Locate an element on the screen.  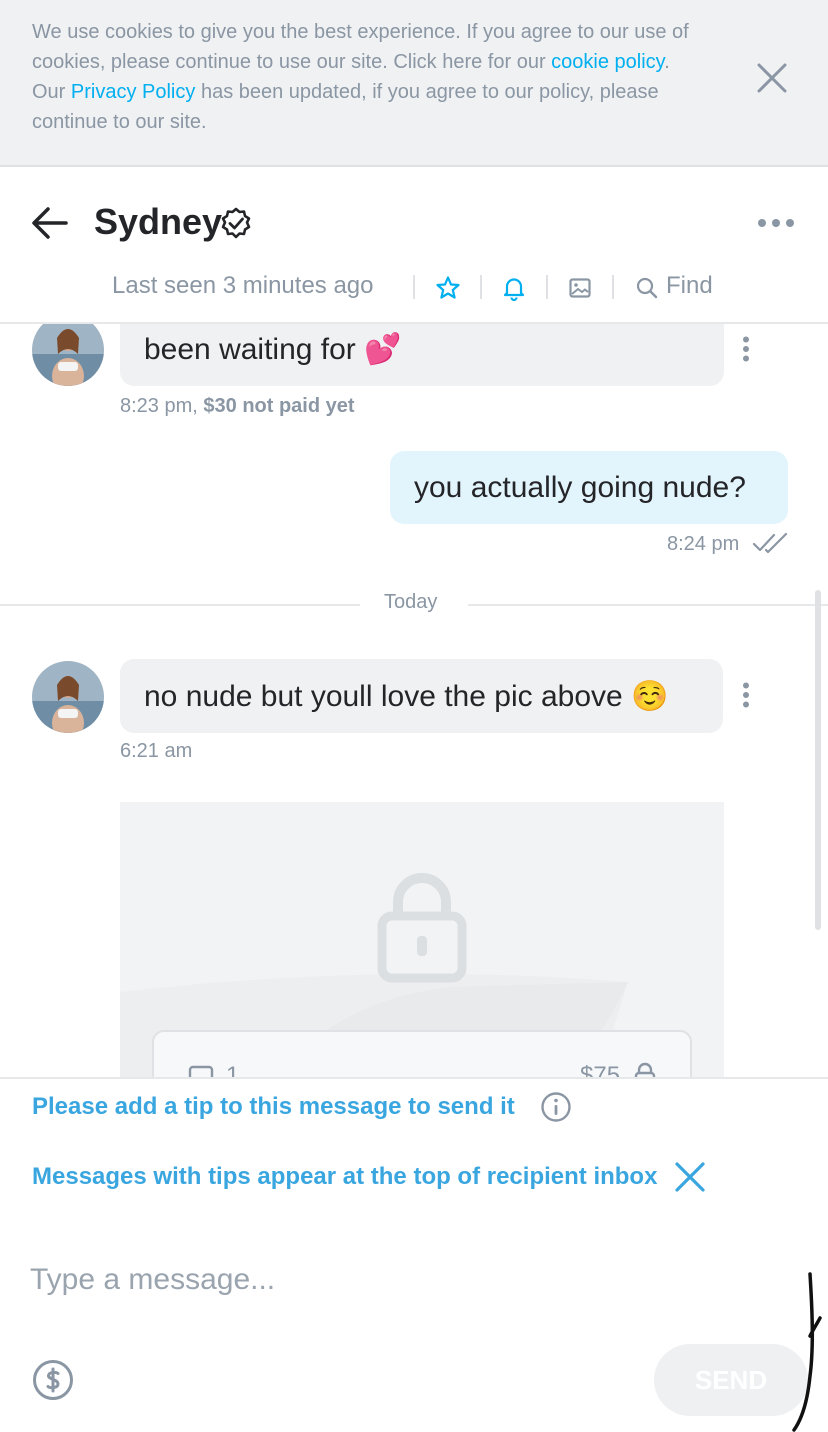
tip-dollar-icon is located at coordinates (53, 1380).